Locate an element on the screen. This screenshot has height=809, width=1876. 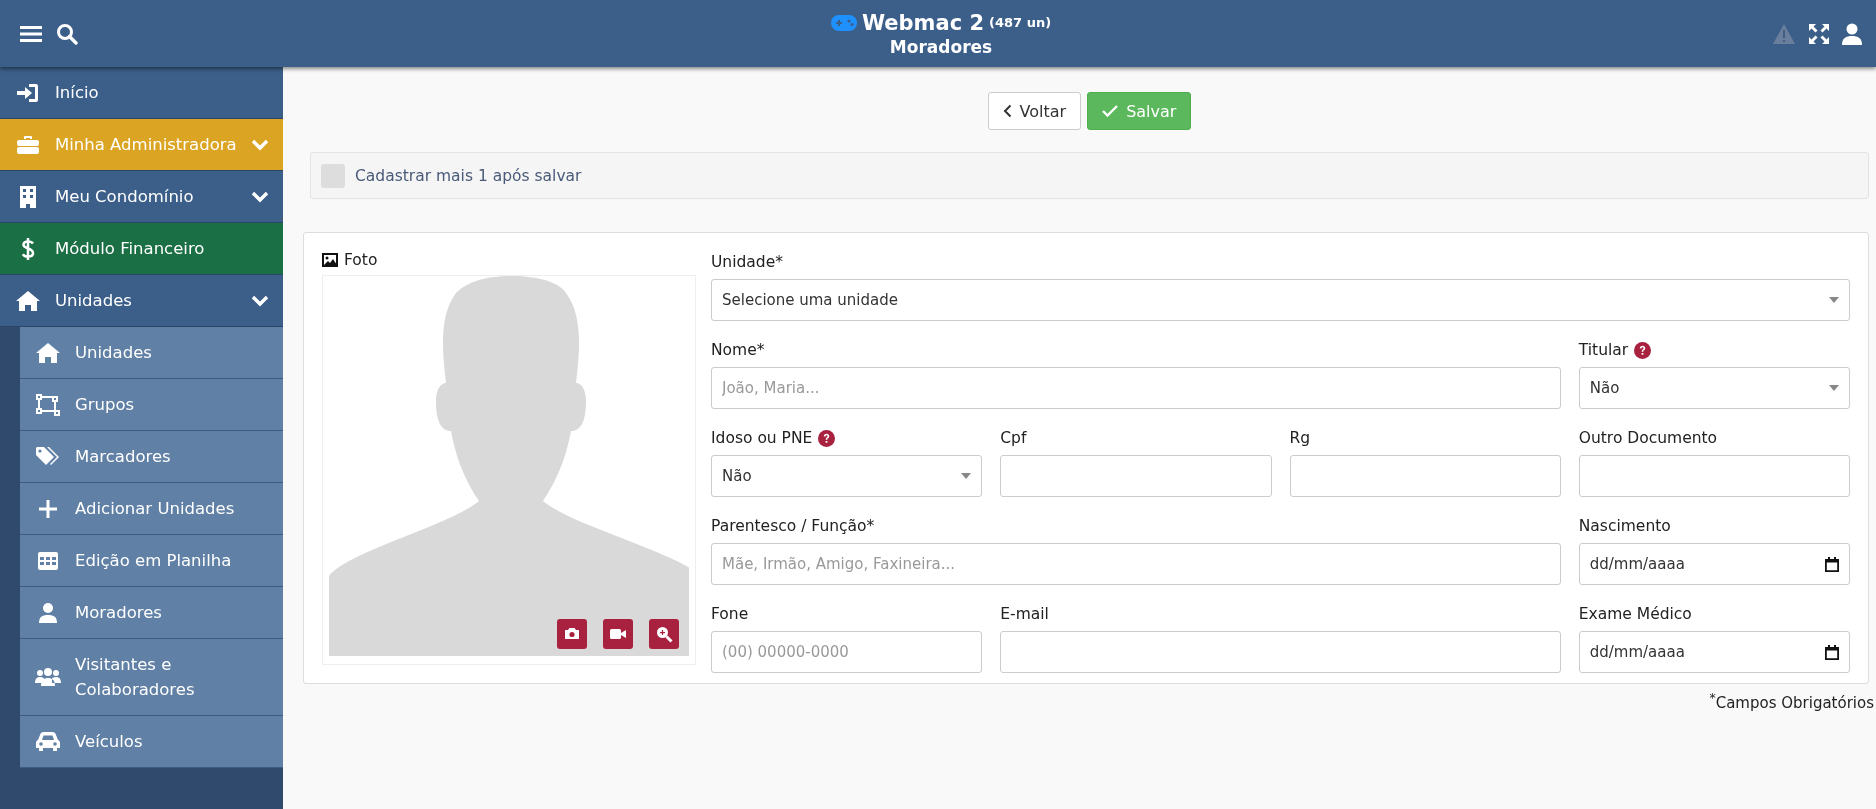
sidebar-item: Módulo Financeiro is located at coordinates (141, 249).